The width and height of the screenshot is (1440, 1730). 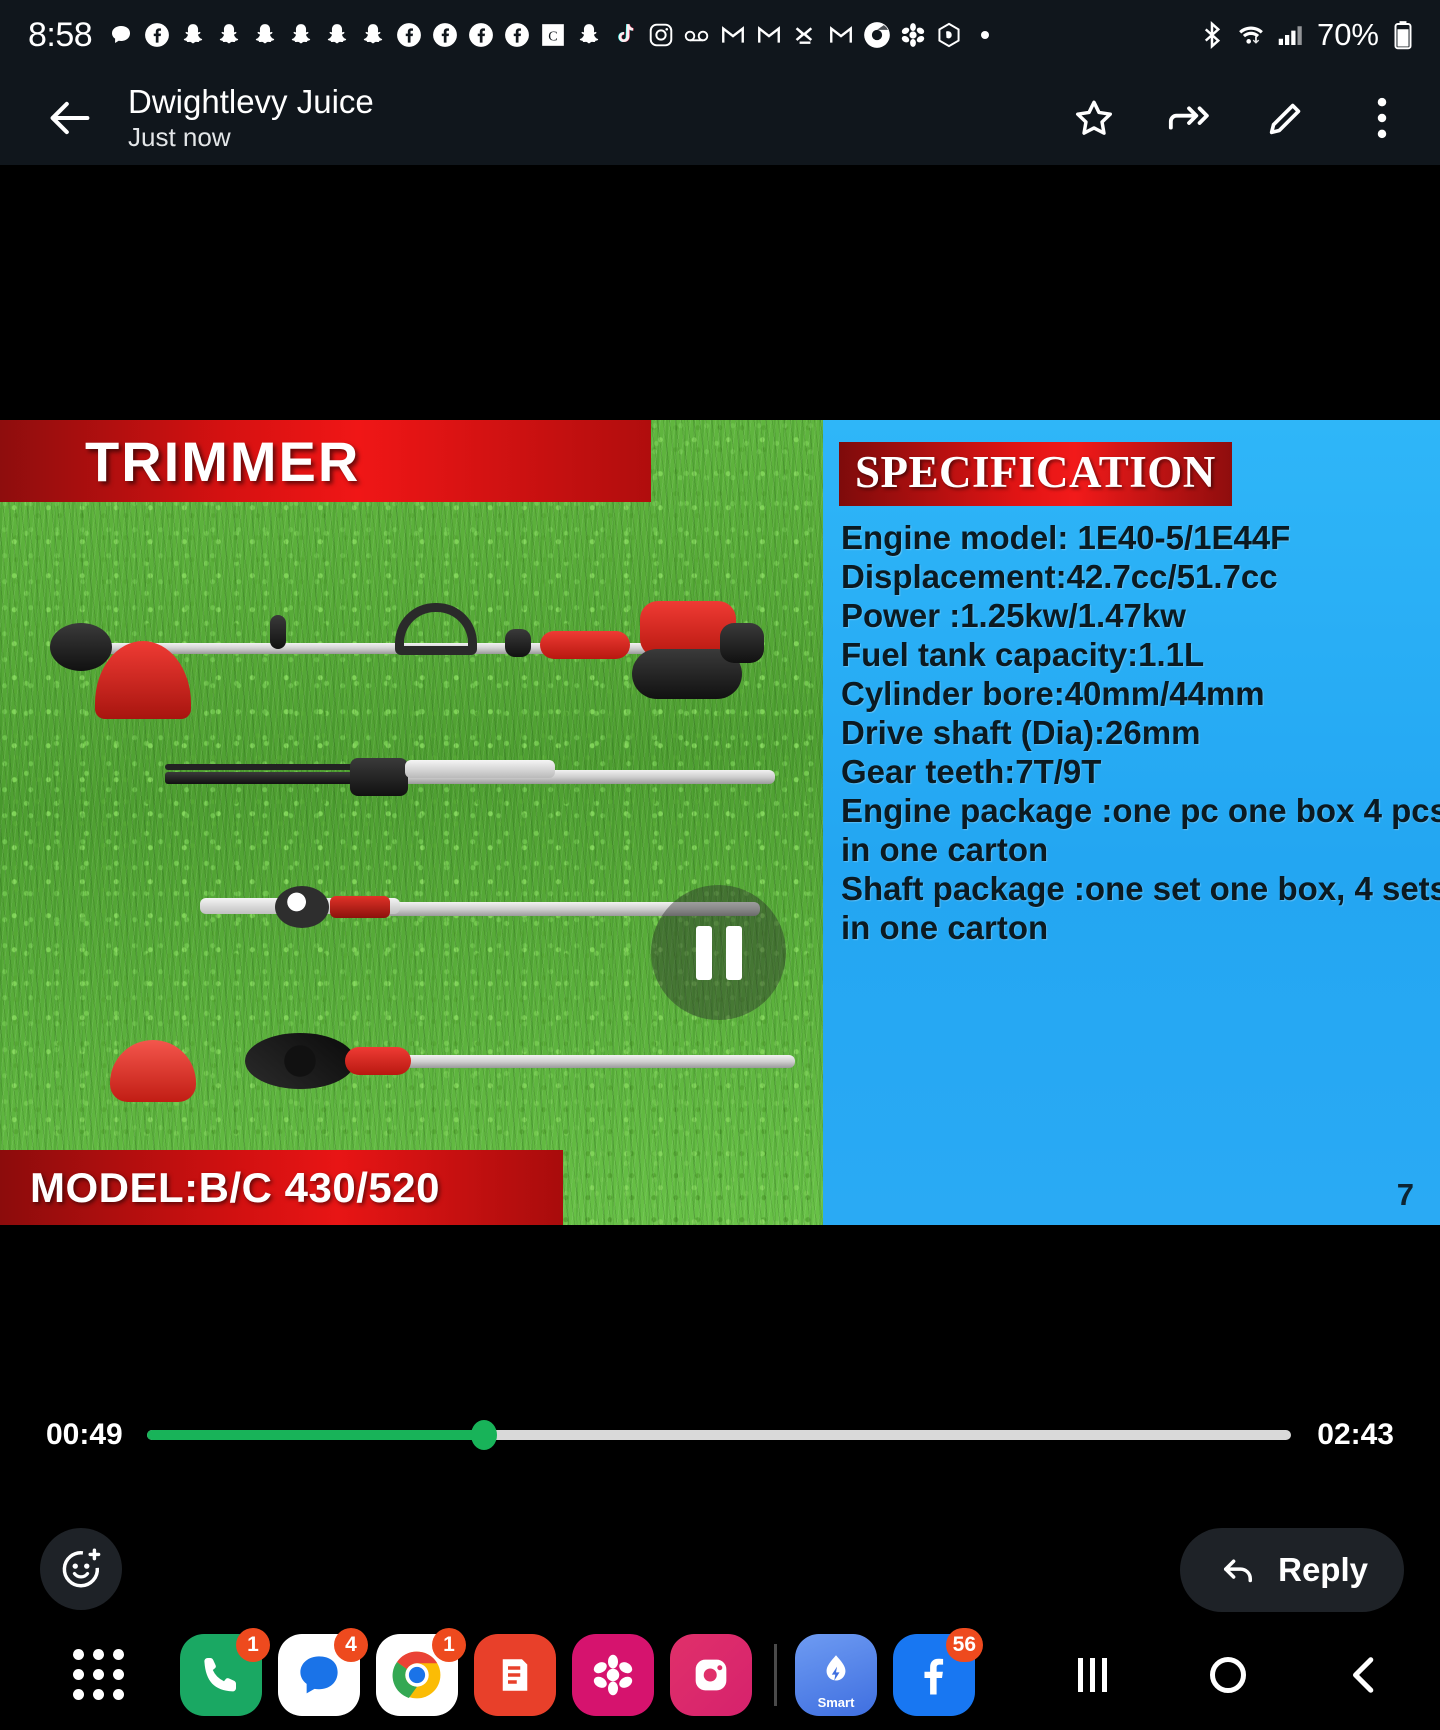 What do you see at coordinates (775, 1675) in the screenshot?
I see `dock-divider` at bounding box center [775, 1675].